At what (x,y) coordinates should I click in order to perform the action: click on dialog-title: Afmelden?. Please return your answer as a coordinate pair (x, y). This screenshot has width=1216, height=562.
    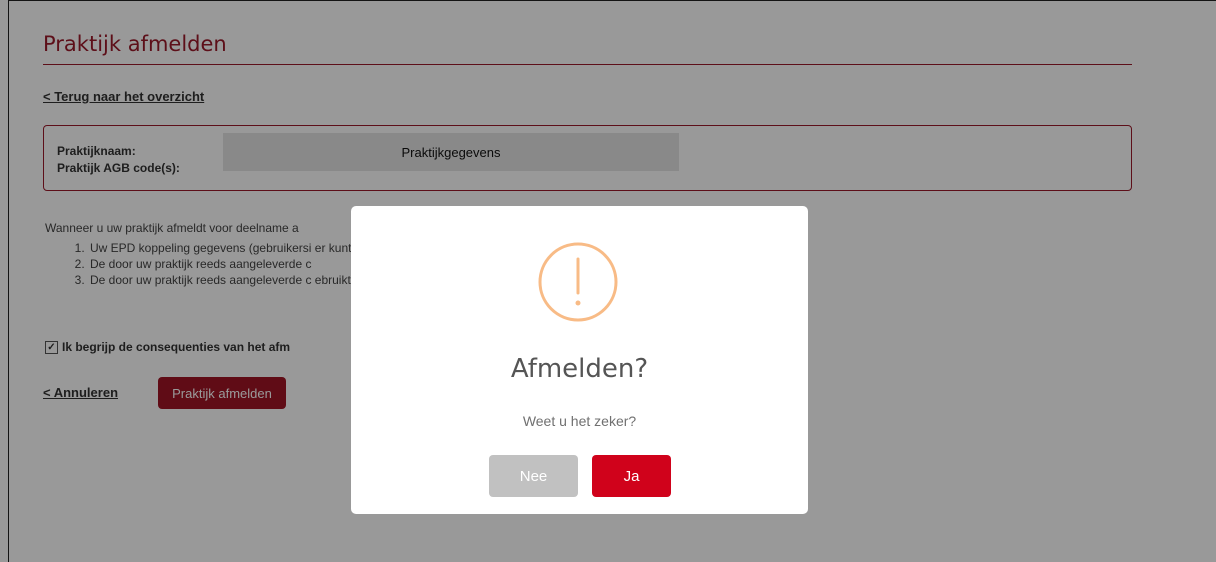
    Looking at the image, I should click on (579, 369).